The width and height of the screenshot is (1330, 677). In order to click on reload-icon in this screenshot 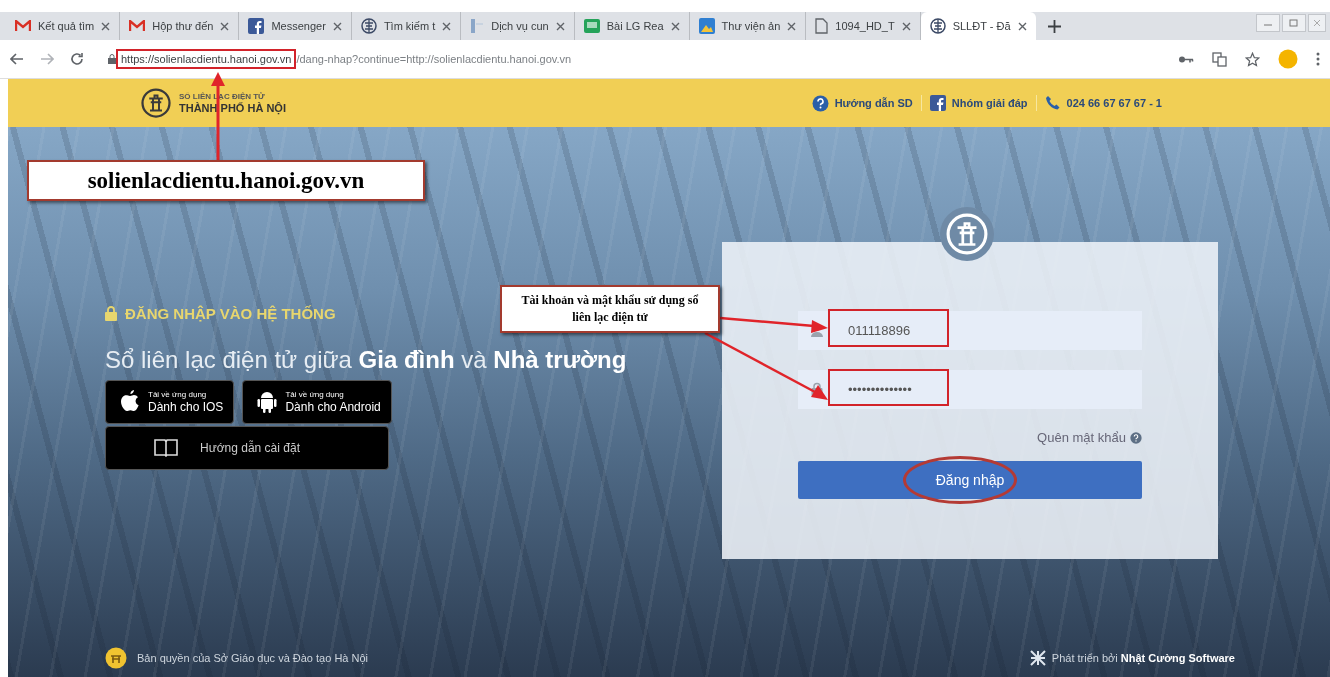, I will do `click(77, 59)`.